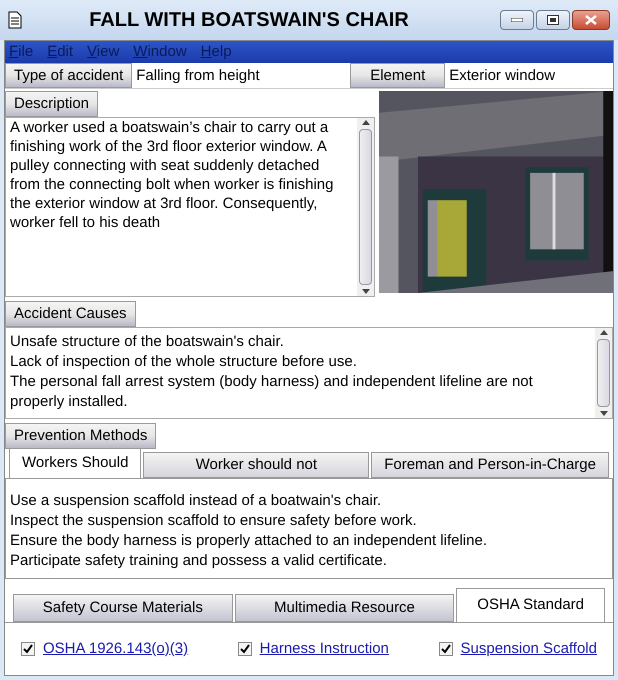  What do you see at coordinates (199, 561) in the screenshot?
I see `prevention-text: Participate safety training and possess a valid certificate.` at bounding box center [199, 561].